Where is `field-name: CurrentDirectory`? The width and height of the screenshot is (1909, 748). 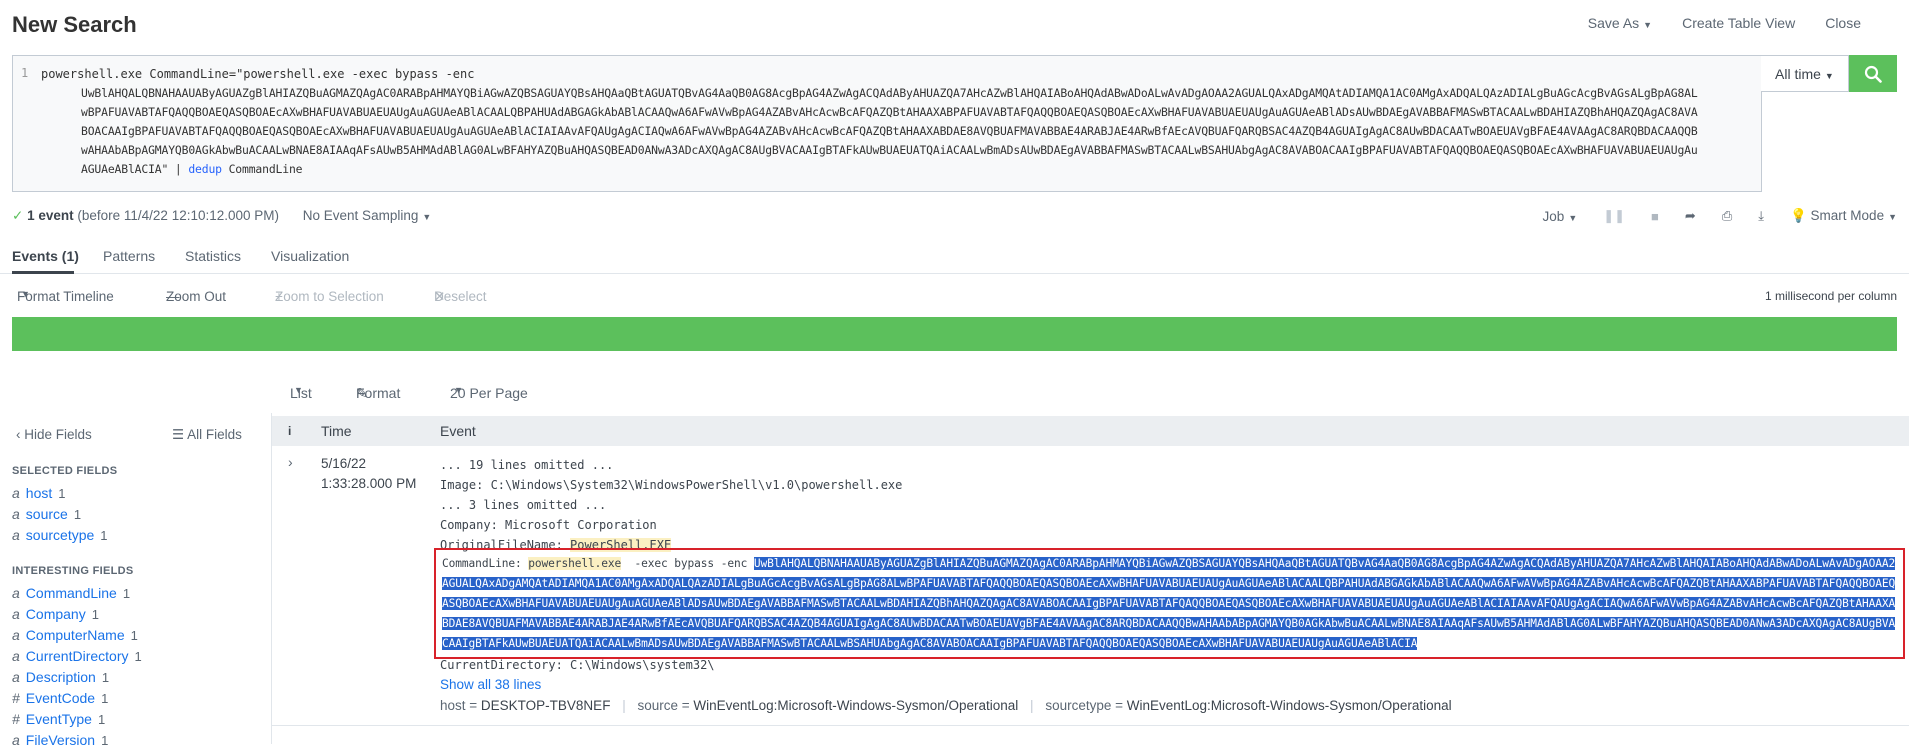
field-name: CurrentDirectory is located at coordinates (77, 656).